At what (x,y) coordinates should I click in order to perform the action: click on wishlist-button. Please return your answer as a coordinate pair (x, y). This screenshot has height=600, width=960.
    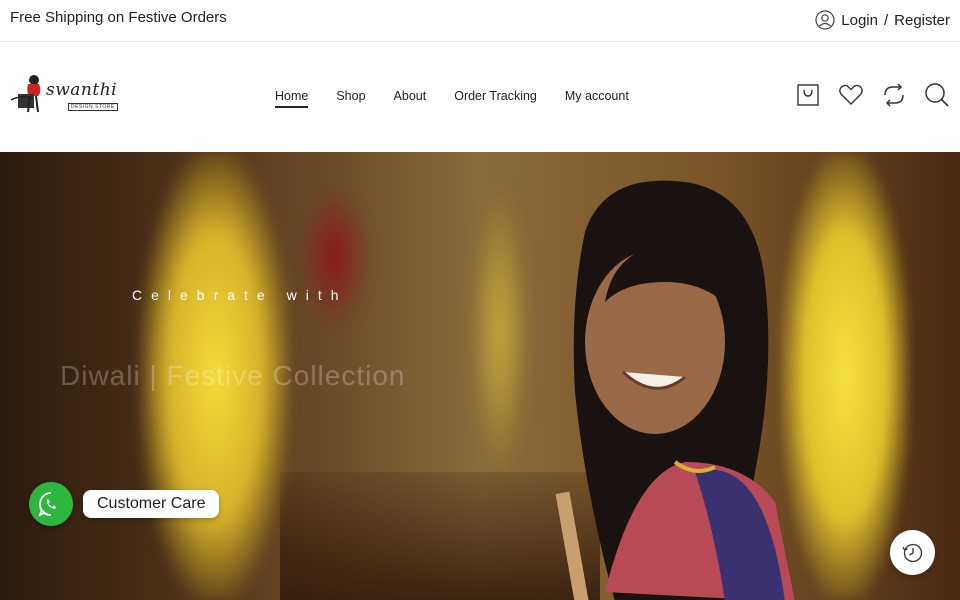
    Looking at the image, I should click on (851, 95).